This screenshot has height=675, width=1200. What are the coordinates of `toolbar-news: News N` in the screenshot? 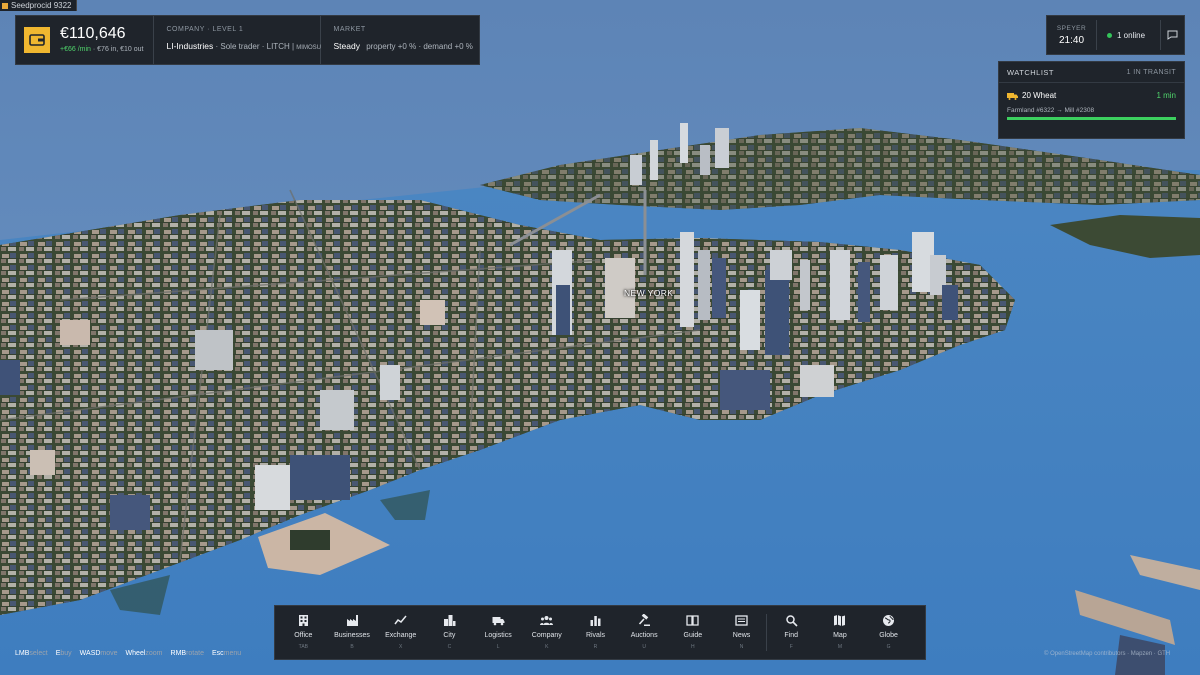 It's located at (741, 632).